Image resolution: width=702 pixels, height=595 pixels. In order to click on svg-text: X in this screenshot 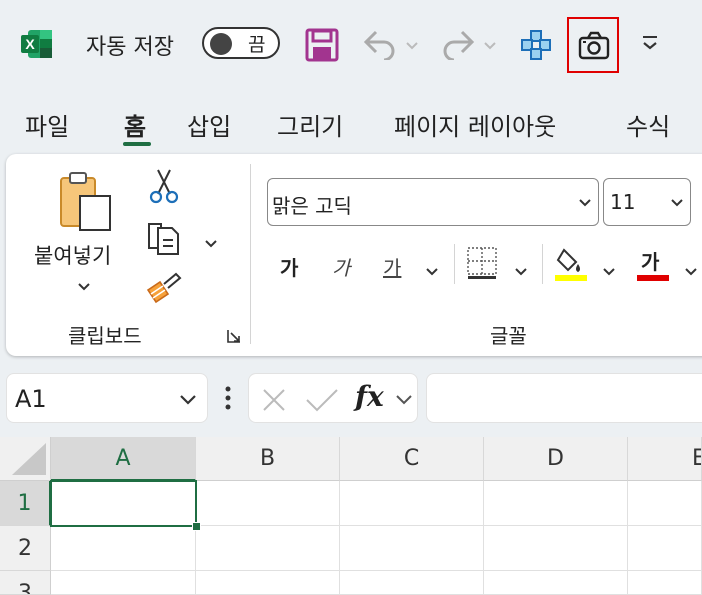, I will do `click(30, 44)`.